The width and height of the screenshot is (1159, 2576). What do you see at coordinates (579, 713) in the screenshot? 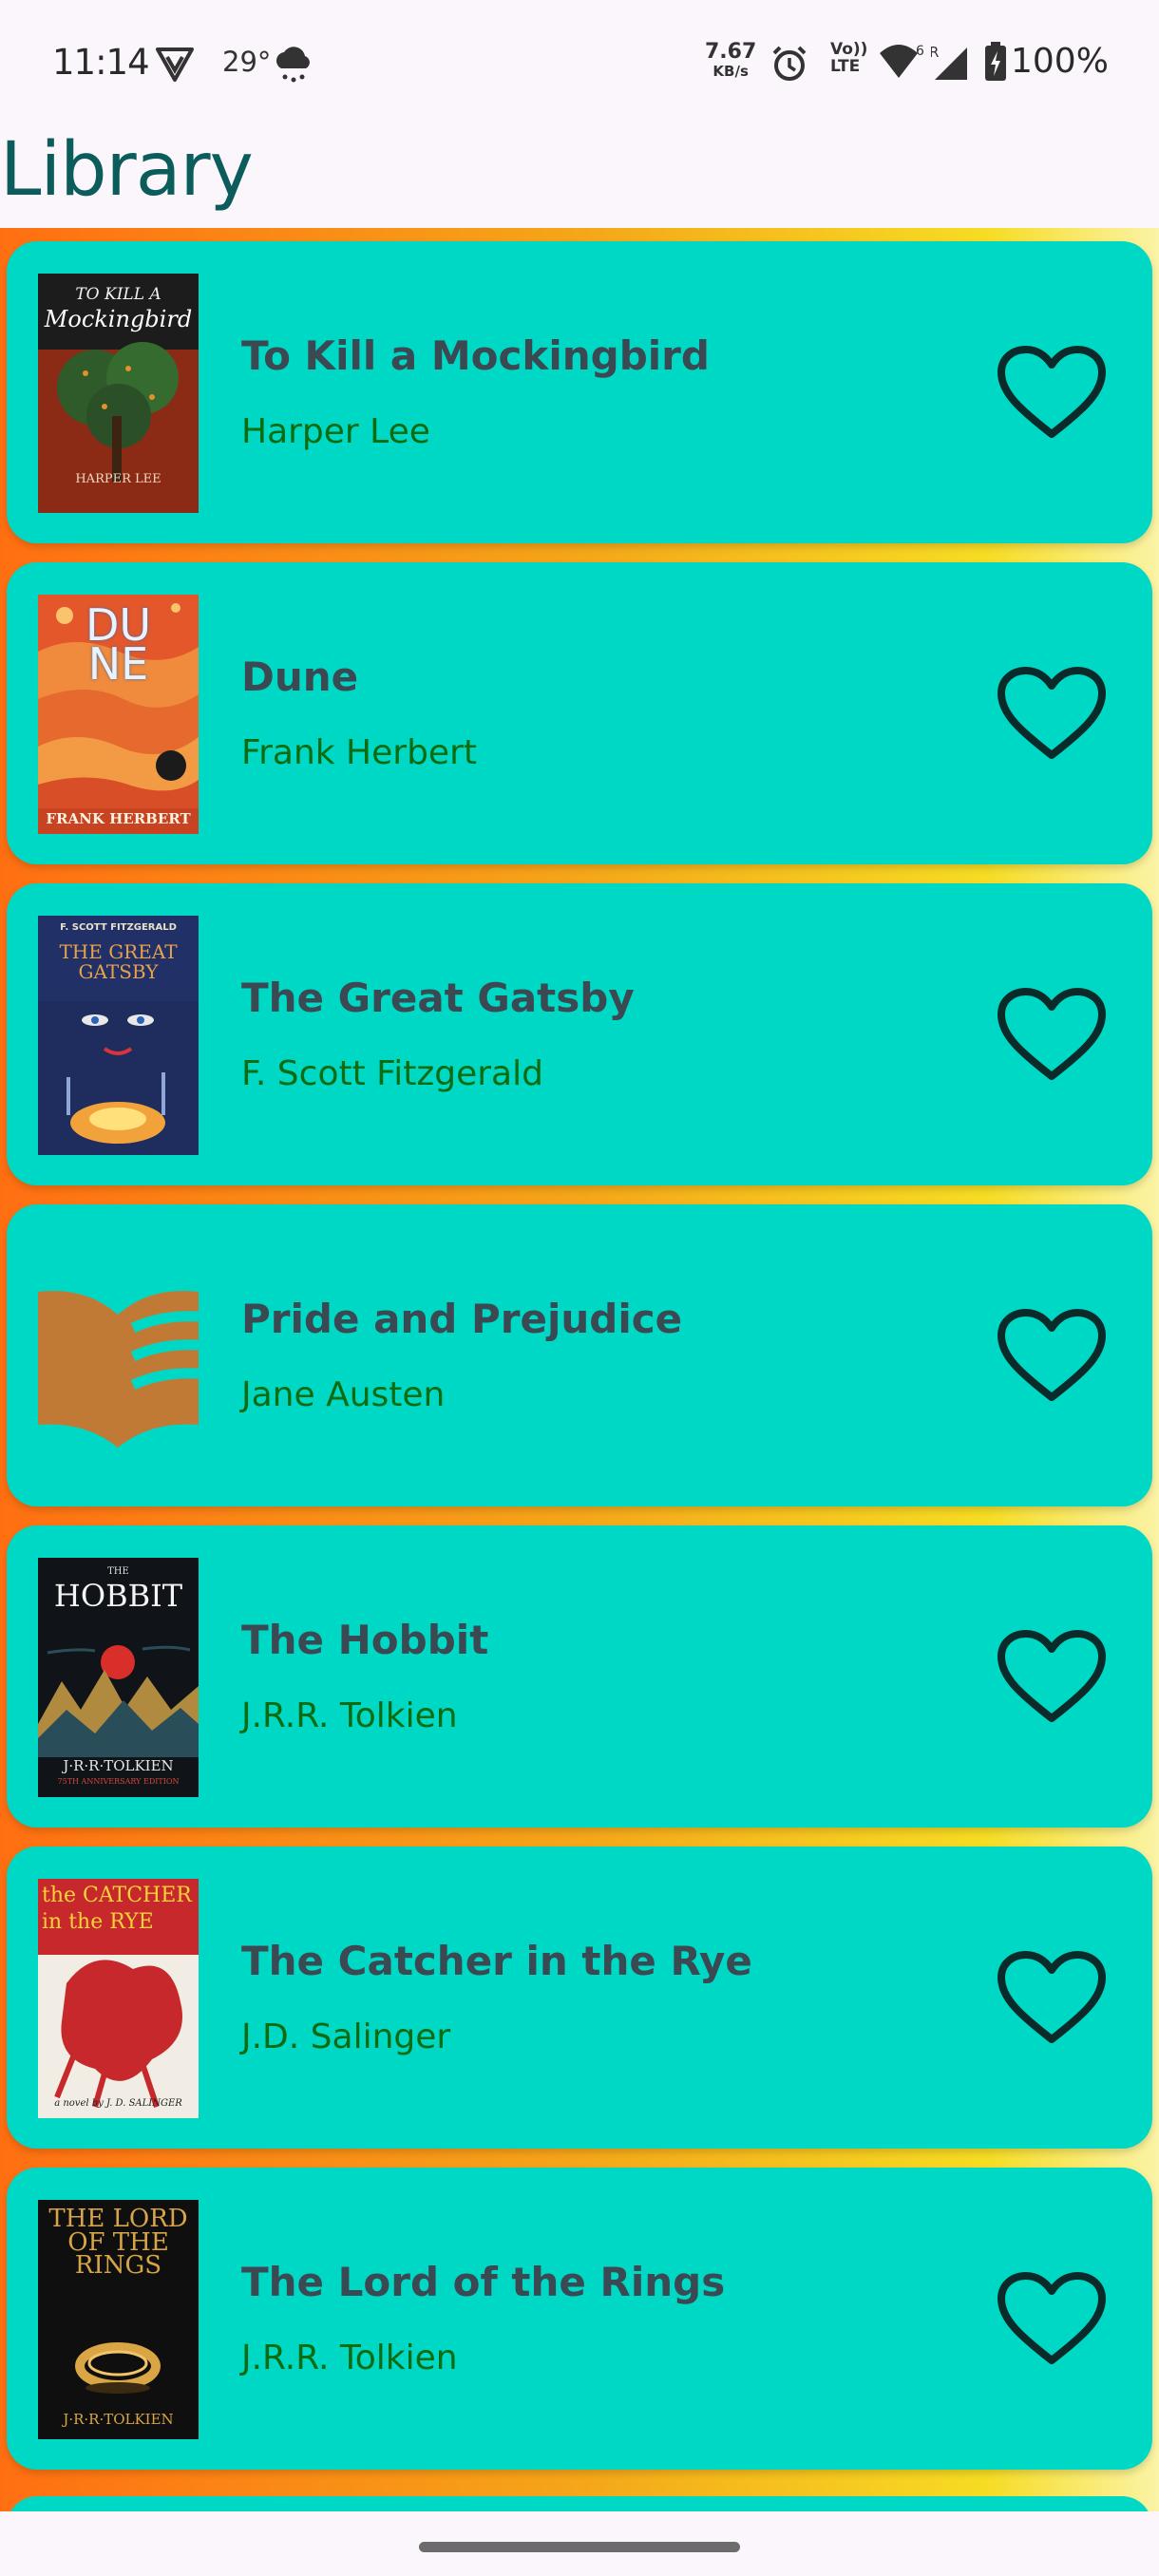
I see `book-card: DUNE FRANK HERBERT Dune Frank Herbert` at bounding box center [579, 713].